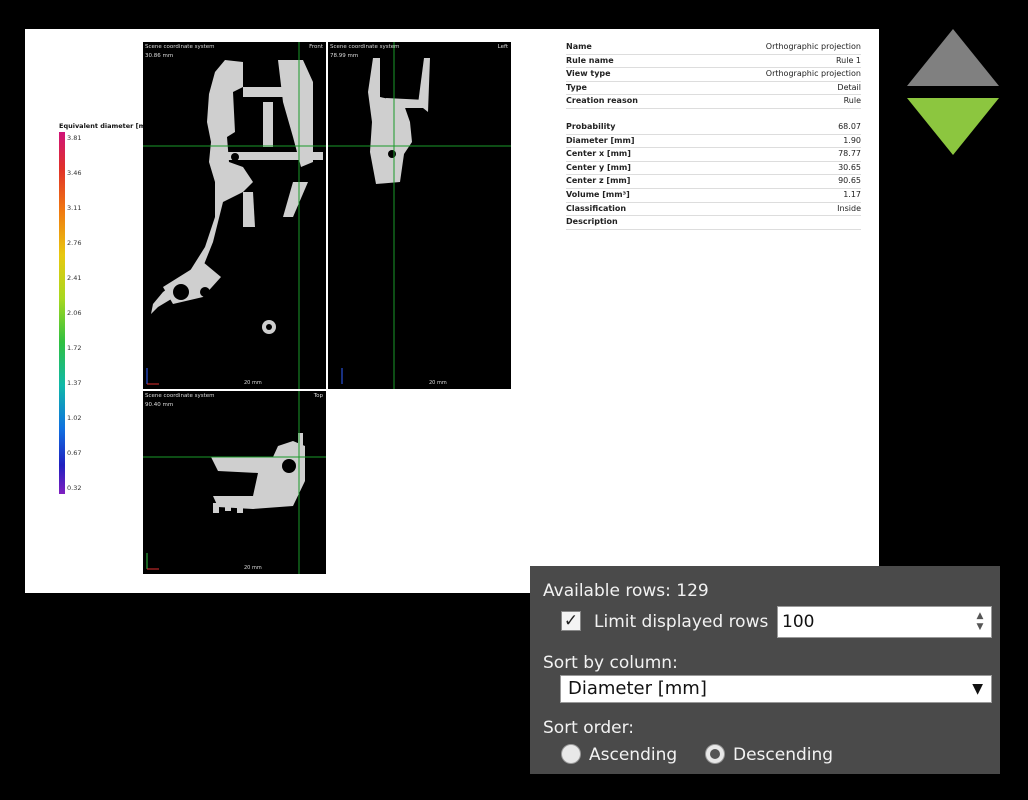  Describe the element at coordinates (598, 154) in the screenshot. I see `property-key: Center x [mm]` at that location.